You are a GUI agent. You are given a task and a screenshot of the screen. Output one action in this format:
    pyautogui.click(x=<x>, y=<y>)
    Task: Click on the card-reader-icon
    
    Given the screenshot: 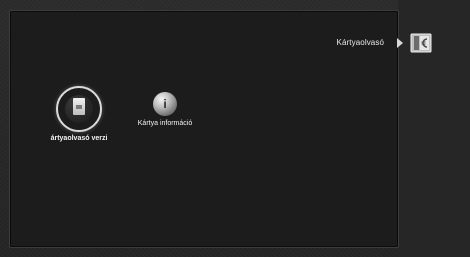 What is the action you would take?
    pyautogui.click(x=421, y=43)
    